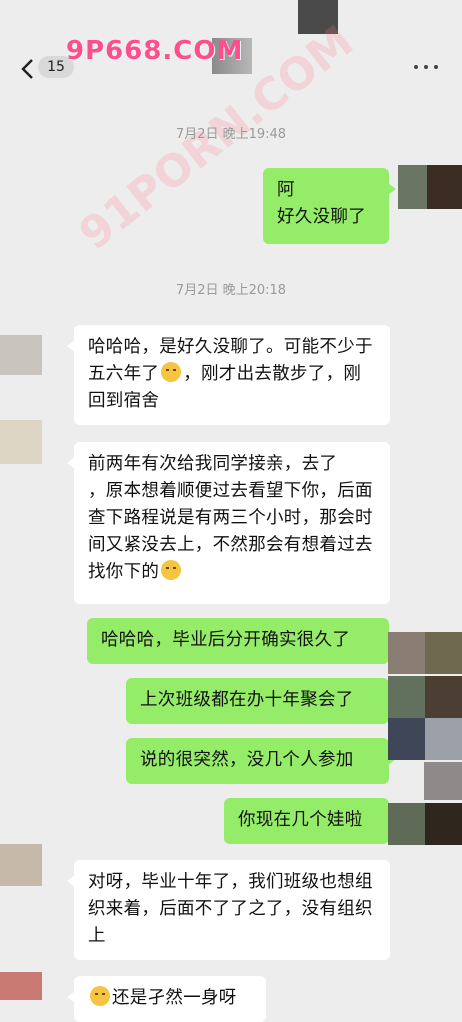 The width and height of the screenshot is (462, 1022). What do you see at coordinates (228, 910) in the screenshot?
I see `message-bubble-received: 对呀，毕业十年了，我们班级也想组织来着，后面不了了之了，没有组织上` at bounding box center [228, 910].